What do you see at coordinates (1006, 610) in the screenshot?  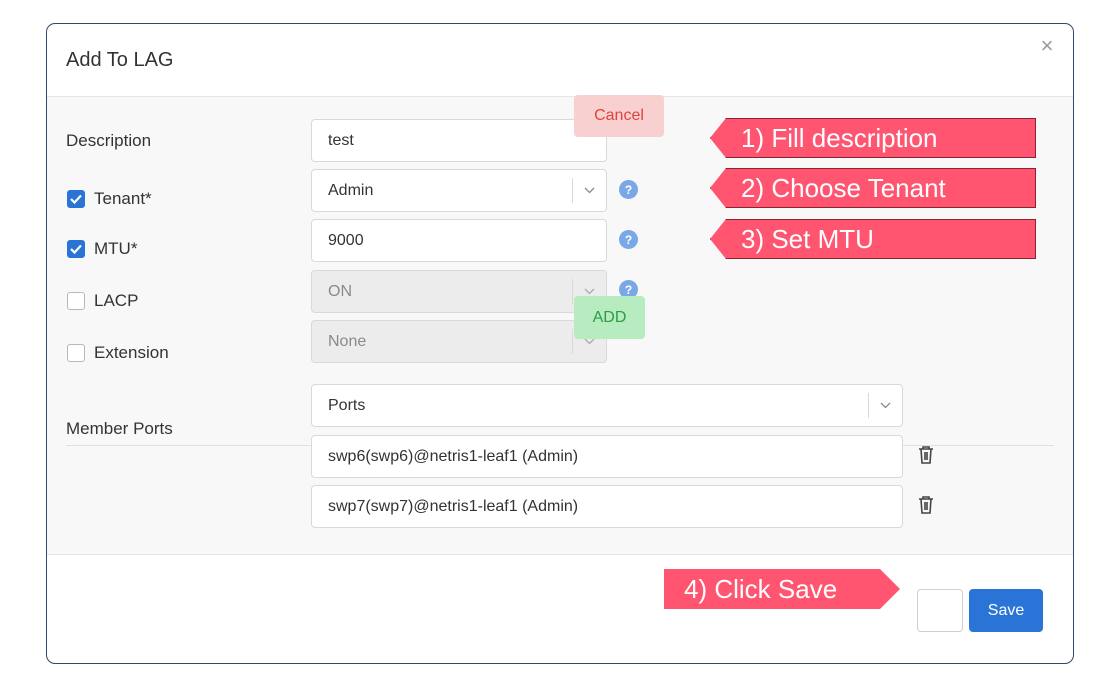 I see `save-button: Save` at bounding box center [1006, 610].